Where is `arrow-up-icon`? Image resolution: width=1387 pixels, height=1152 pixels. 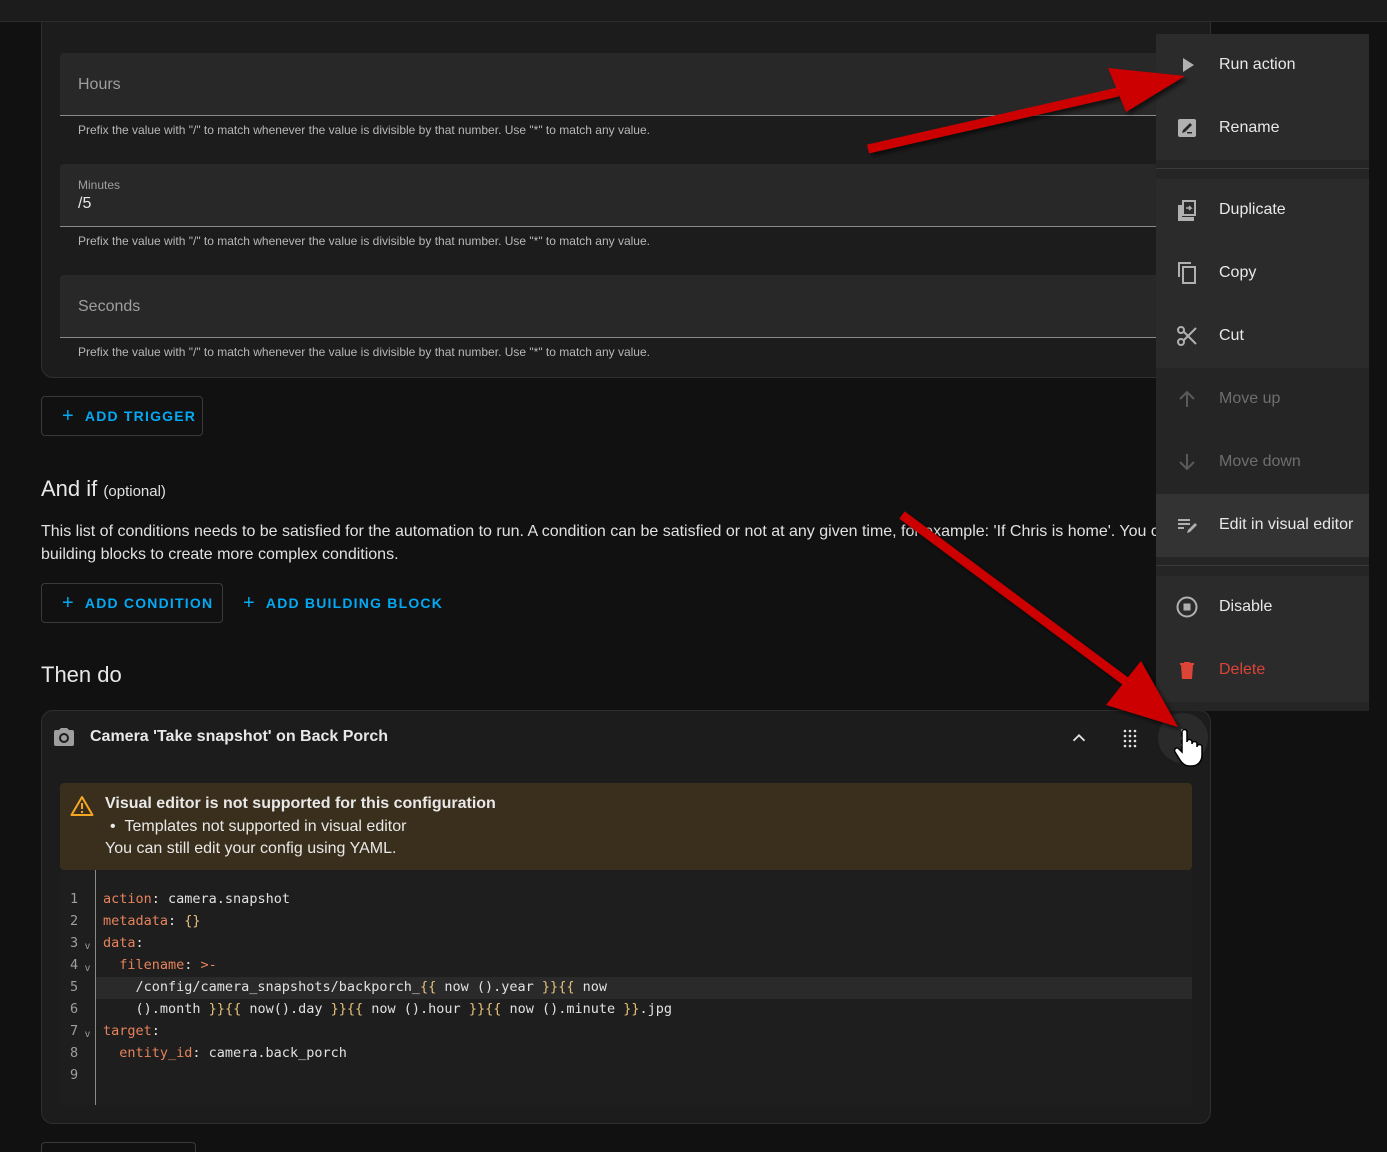 arrow-up-icon is located at coordinates (1187, 398).